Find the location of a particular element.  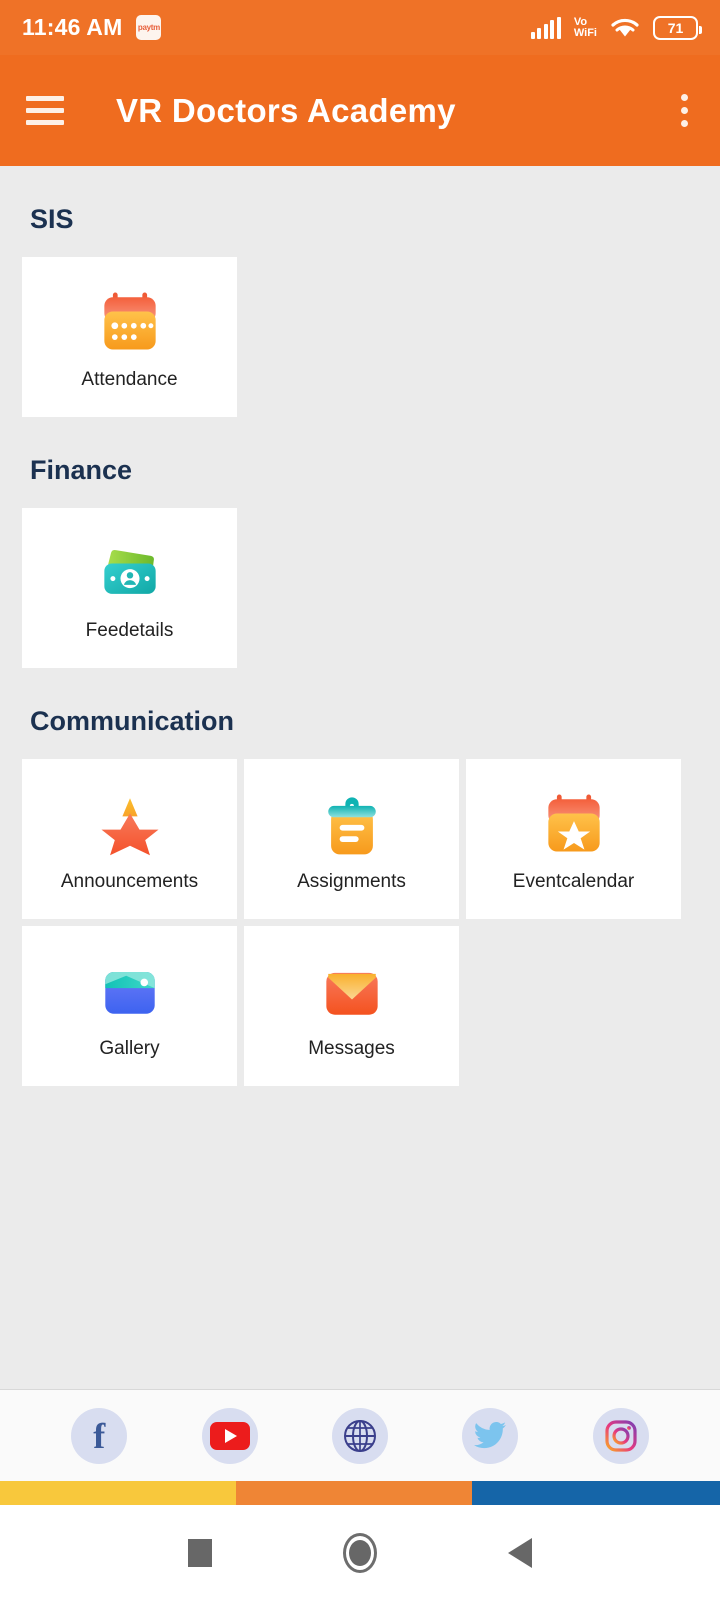

wifi-icon is located at coordinates (625, 27).